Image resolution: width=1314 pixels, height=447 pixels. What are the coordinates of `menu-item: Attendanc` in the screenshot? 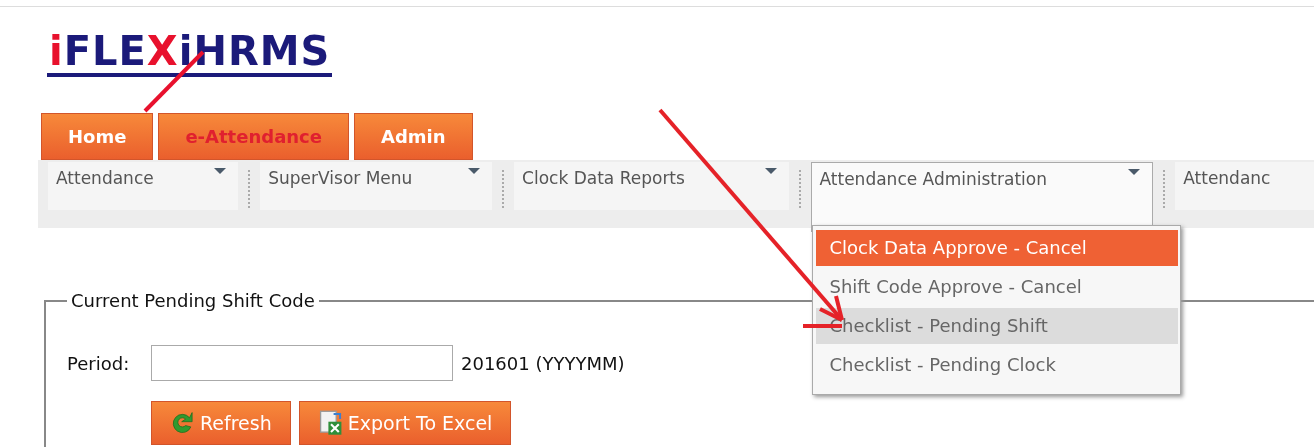 It's located at (1244, 186).